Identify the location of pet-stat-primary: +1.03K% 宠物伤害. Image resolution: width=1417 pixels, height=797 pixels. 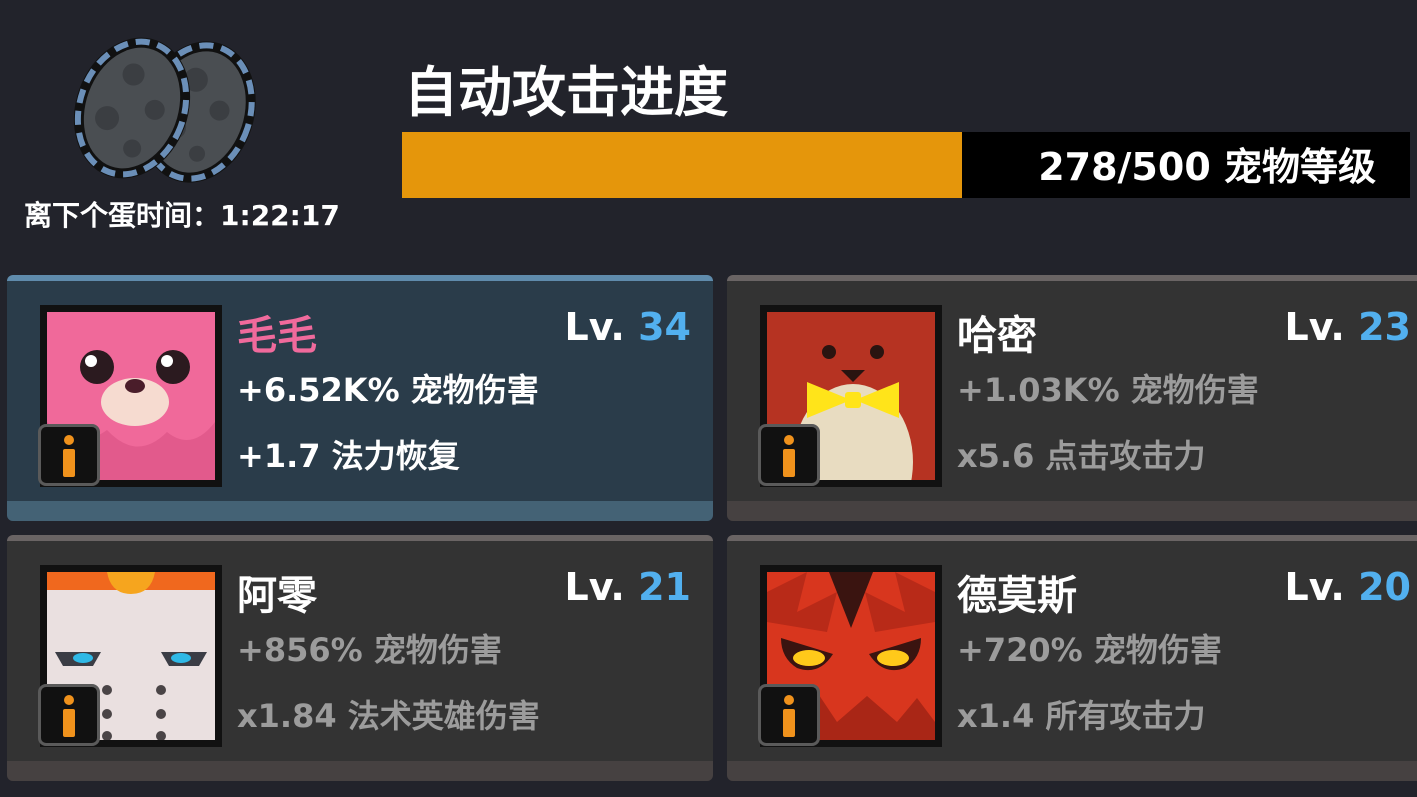
(1108, 390).